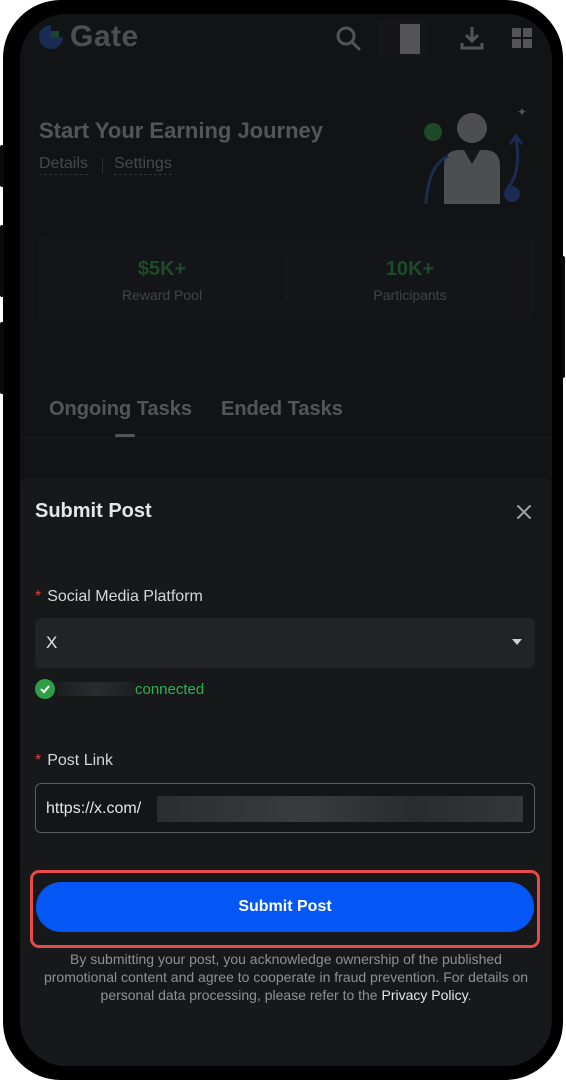 Image resolution: width=566 pixels, height=1080 pixels. Describe the element at coordinates (45, 689) in the screenshot. I see `check-icon` at that location.